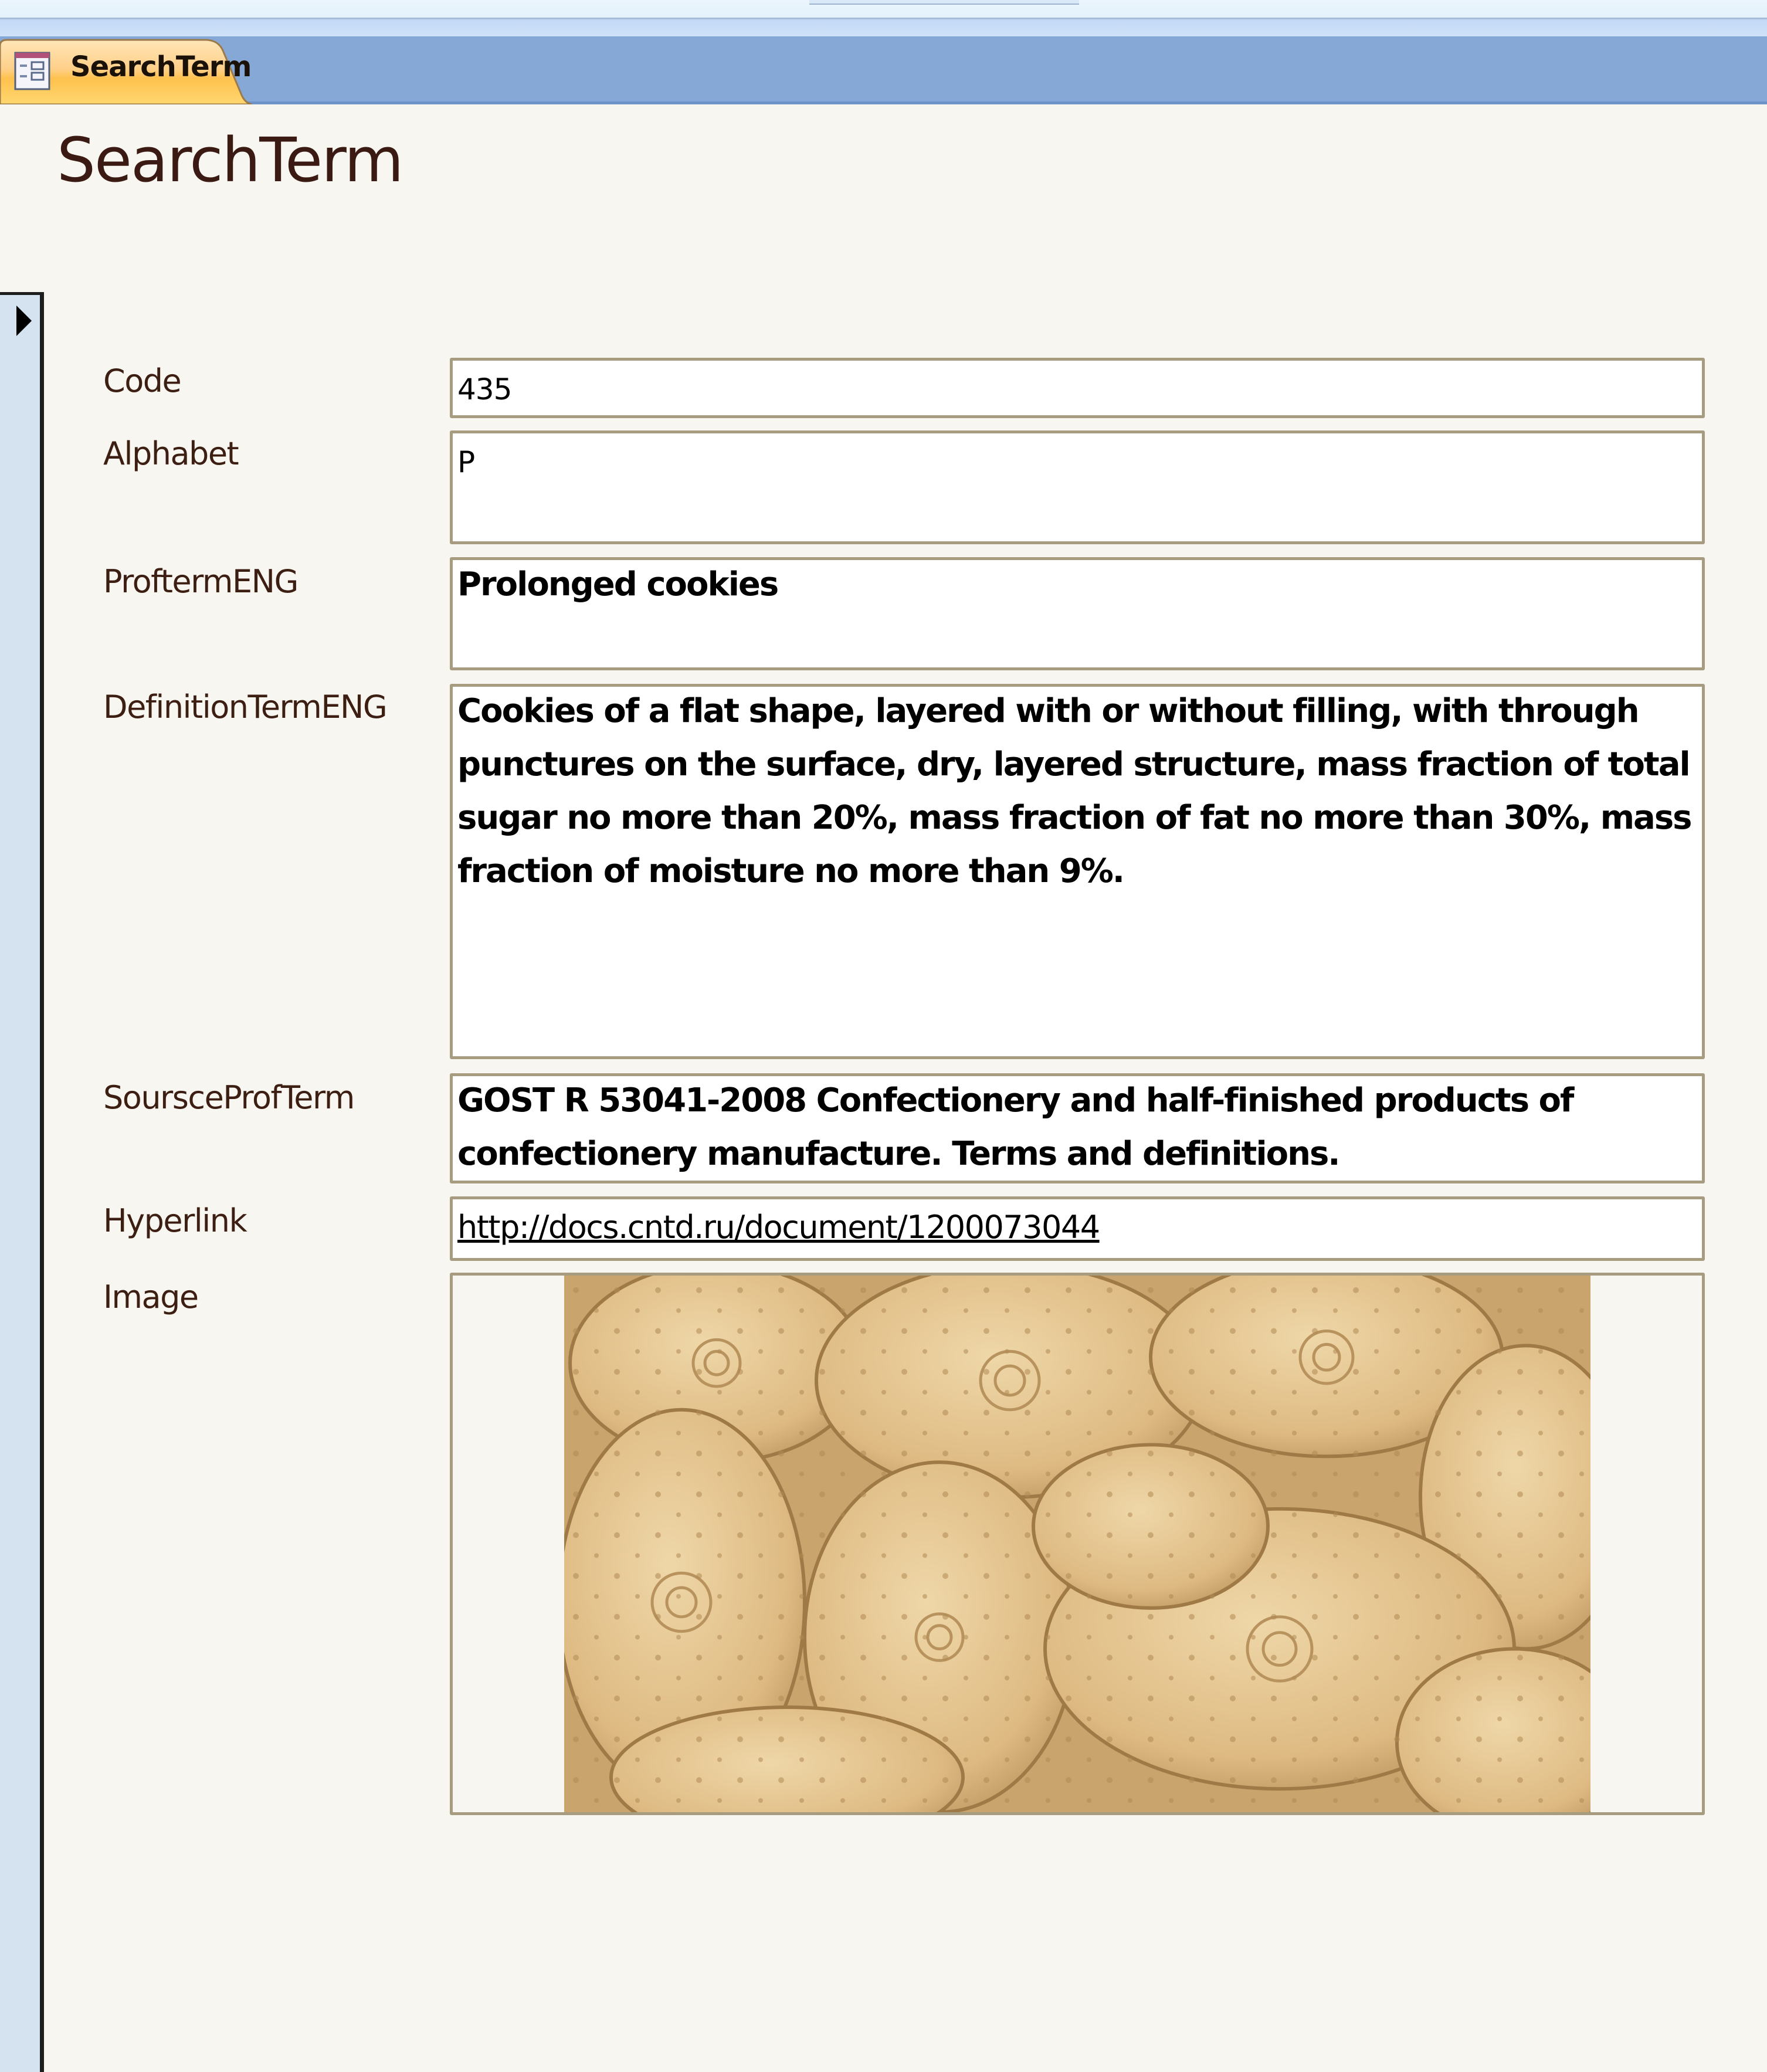  I want to click on hyperlink-value: http://docs.cntd.ru/document/1200073044, so click(1076, 1227).